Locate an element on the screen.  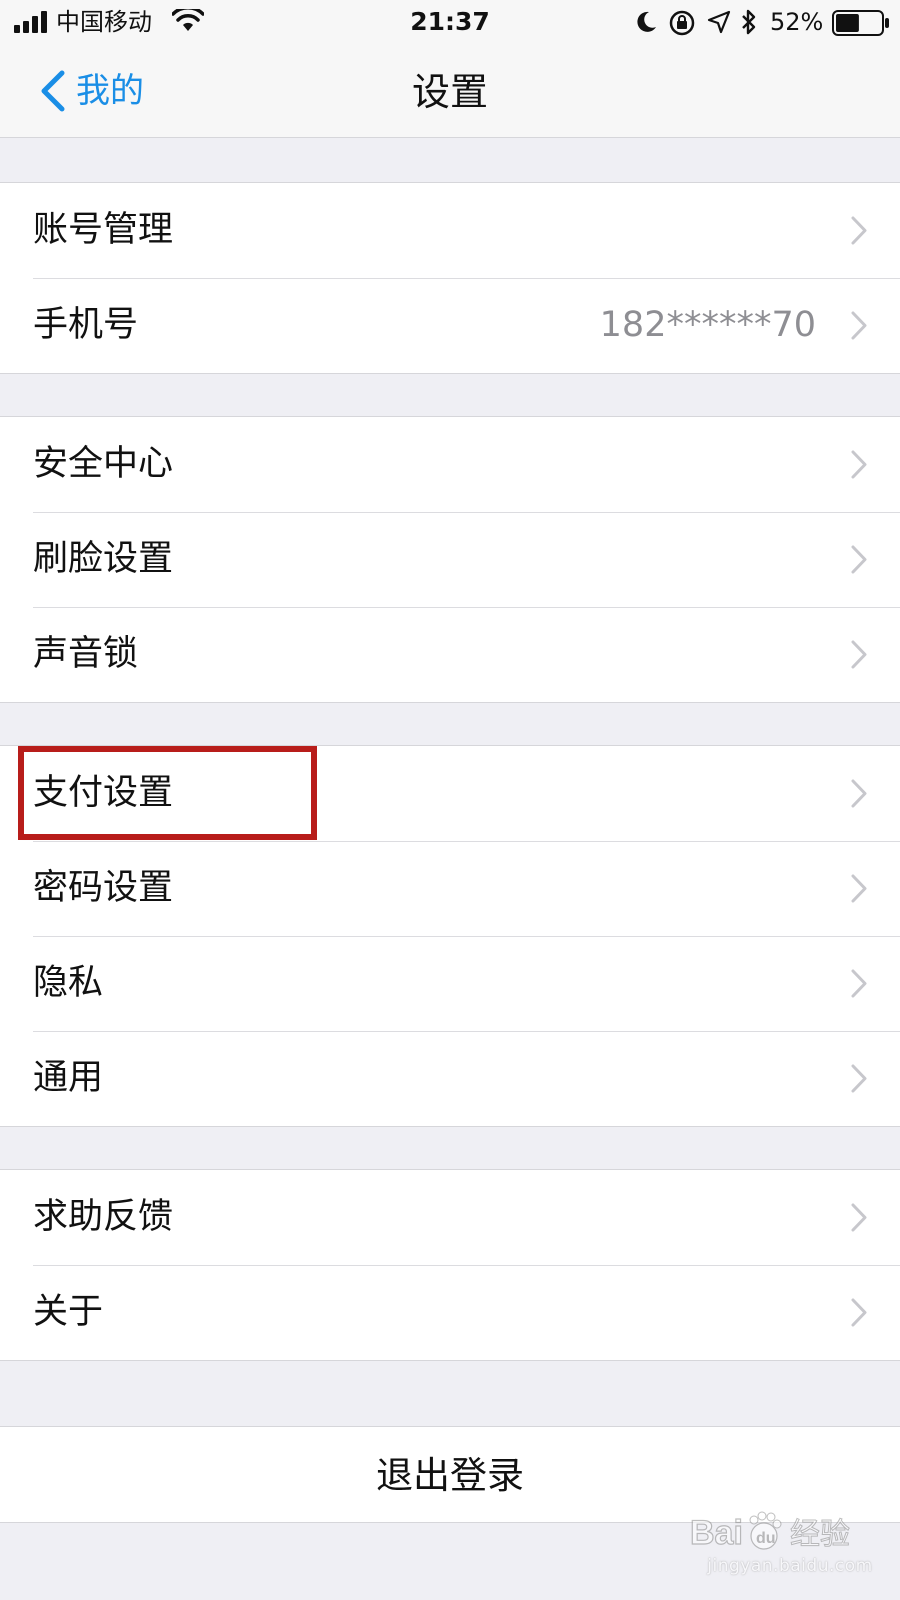
settings-row-security-center: 安全中心 is located at coordinates (450, 464).